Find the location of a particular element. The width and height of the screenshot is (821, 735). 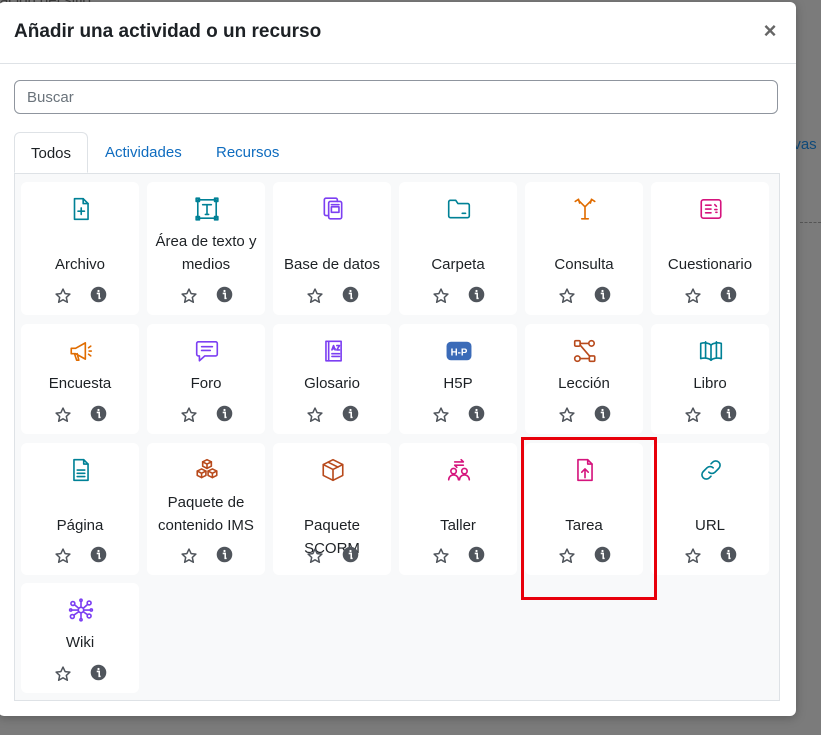

database-icon is located at coordinates (333, 209).